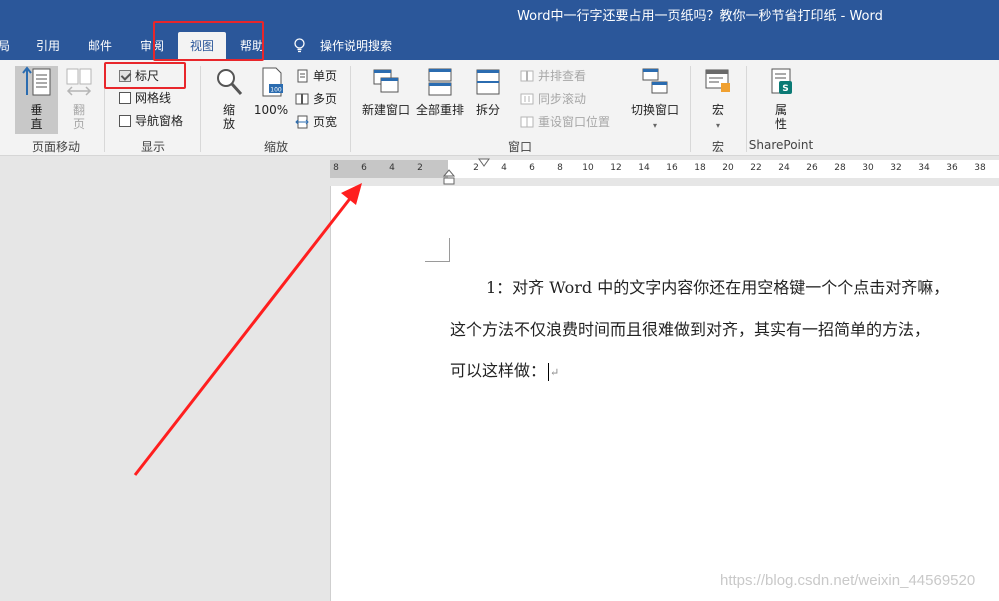  What do you see at coordinates (488, 82) in the screenshot?
I see `split-icon` at bounding box center [488, 82].